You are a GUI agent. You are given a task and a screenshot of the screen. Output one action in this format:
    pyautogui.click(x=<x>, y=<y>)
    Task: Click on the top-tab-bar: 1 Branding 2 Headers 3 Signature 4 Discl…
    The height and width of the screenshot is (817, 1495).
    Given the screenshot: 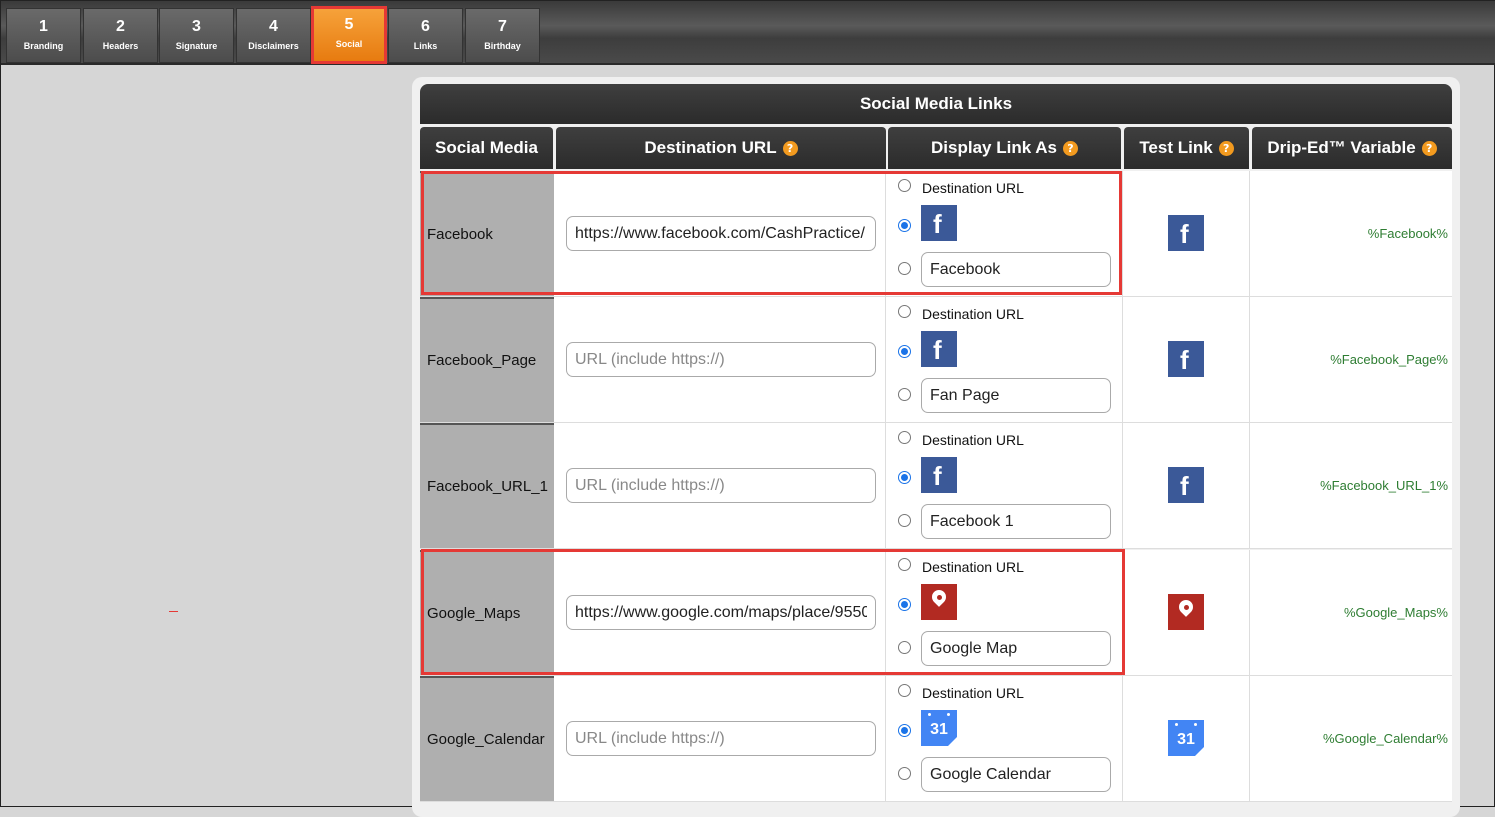 What is the action you would take?
    pyautogui.click(x=748, y=33)
    